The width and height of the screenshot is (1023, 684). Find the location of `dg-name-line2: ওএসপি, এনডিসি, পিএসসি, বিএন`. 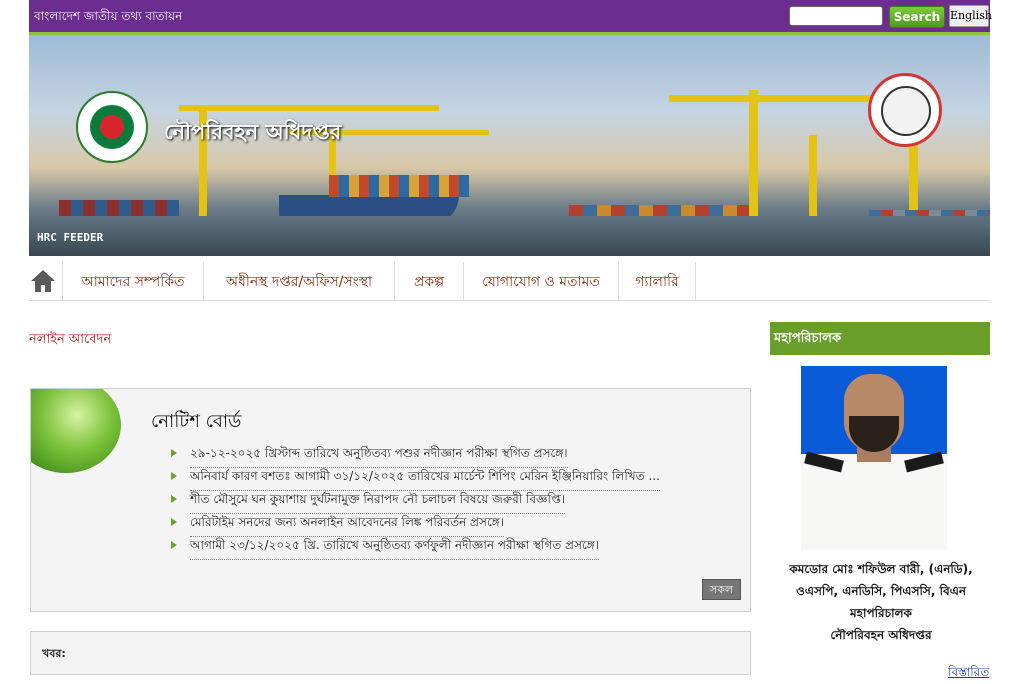

dg-name-line2: ওএসপি, এনডিসি, পিএসসি, বিএন is located at coordinates (881, 591).